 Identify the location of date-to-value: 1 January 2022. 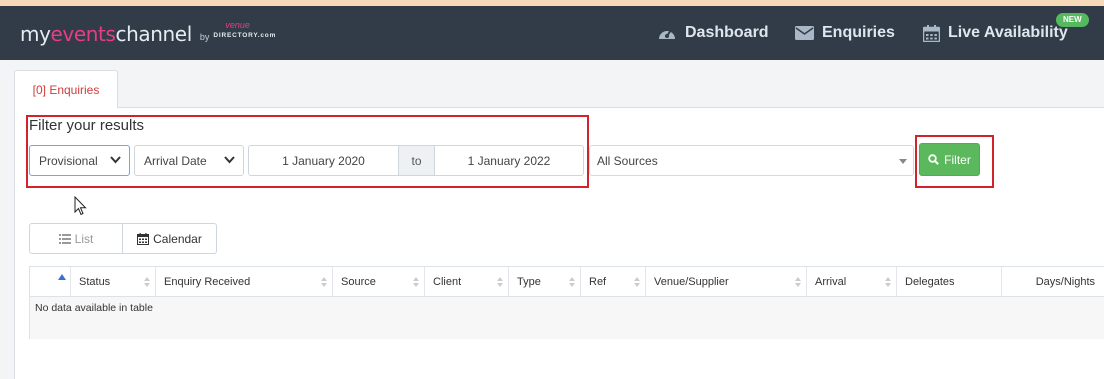
(509, 160).